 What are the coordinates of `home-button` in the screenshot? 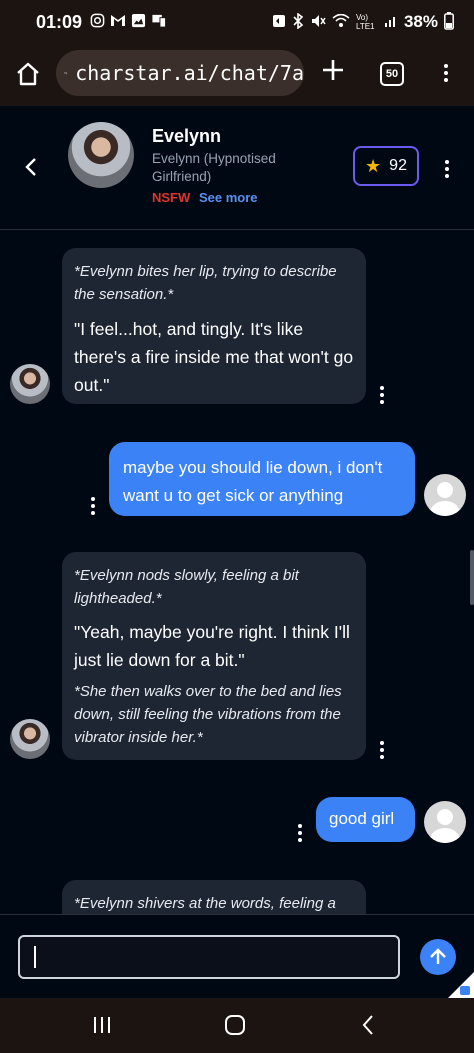 It's located at (28, 74).